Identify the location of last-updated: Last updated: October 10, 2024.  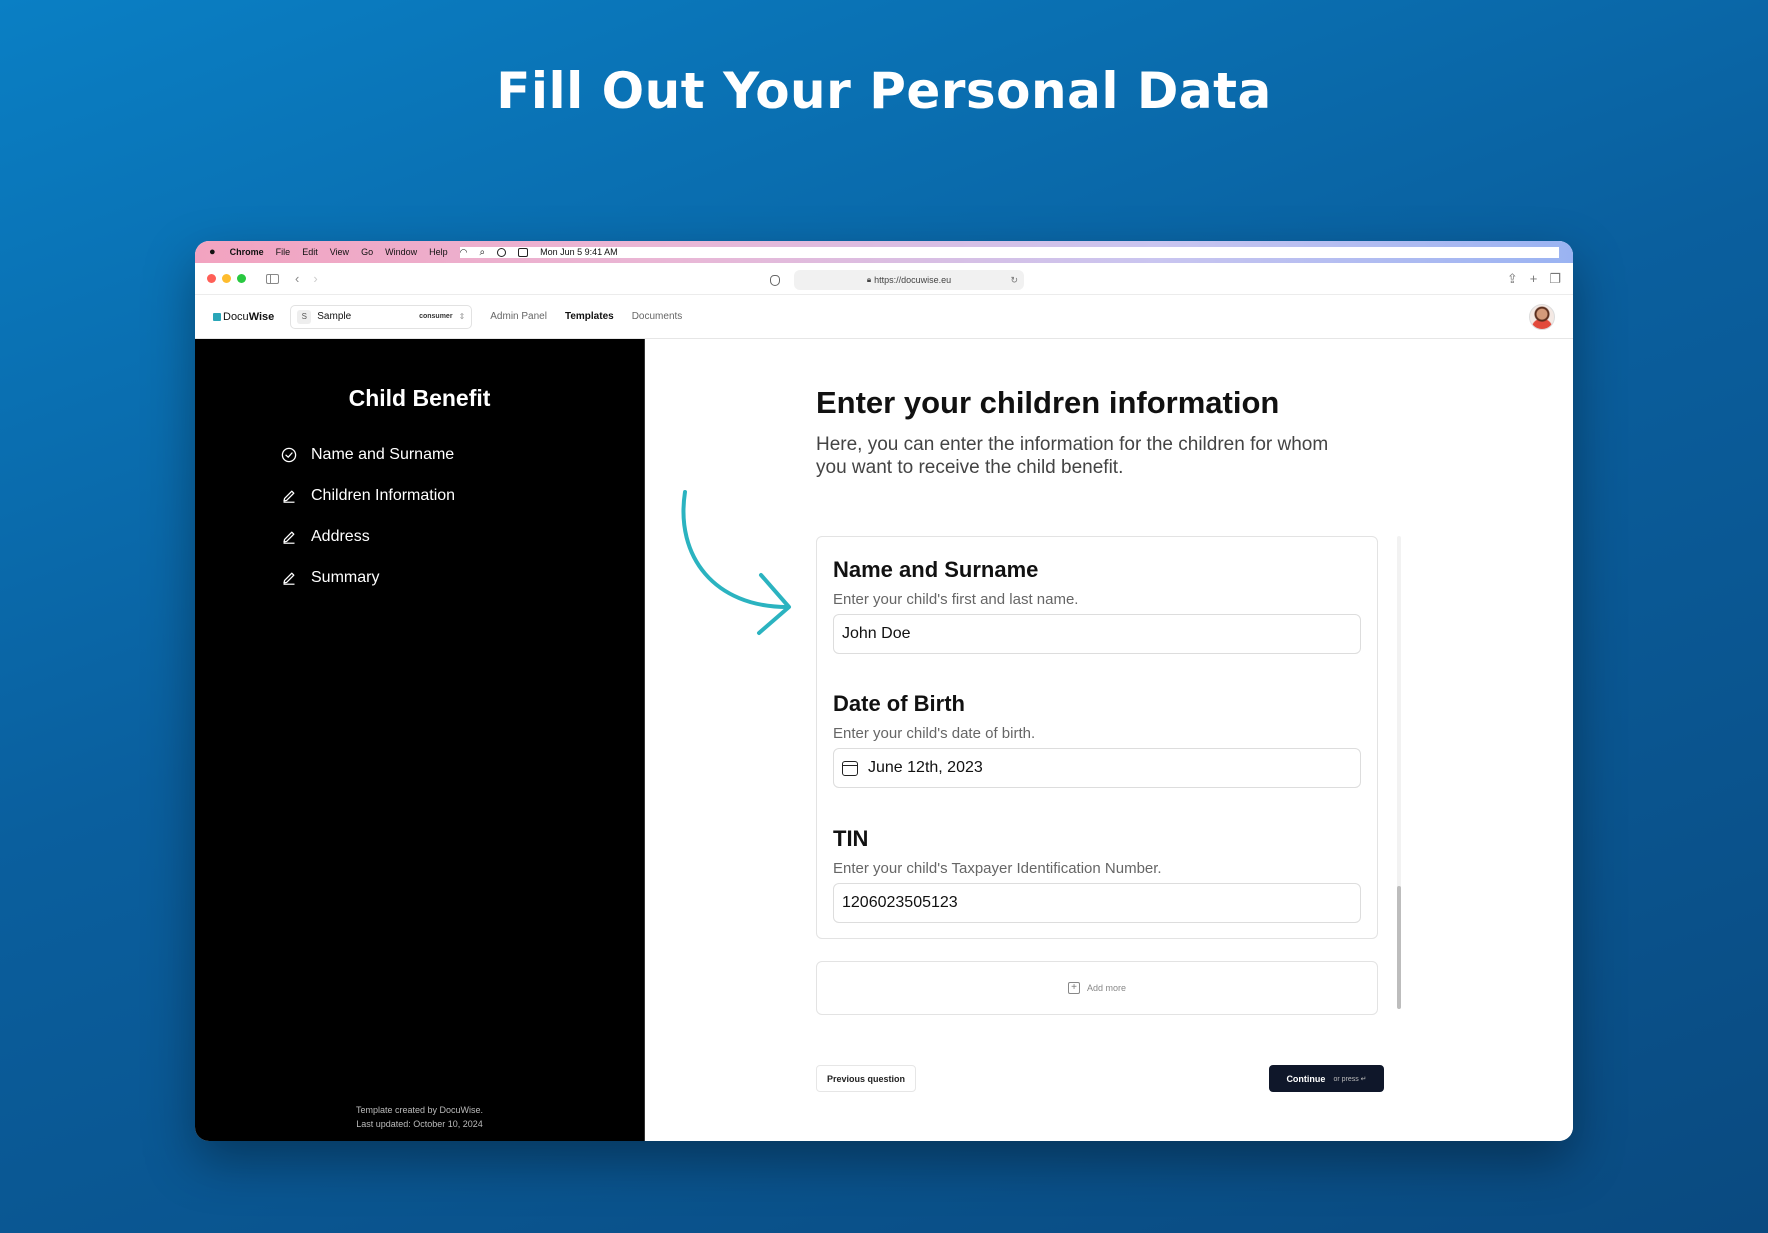
(419, 1124).